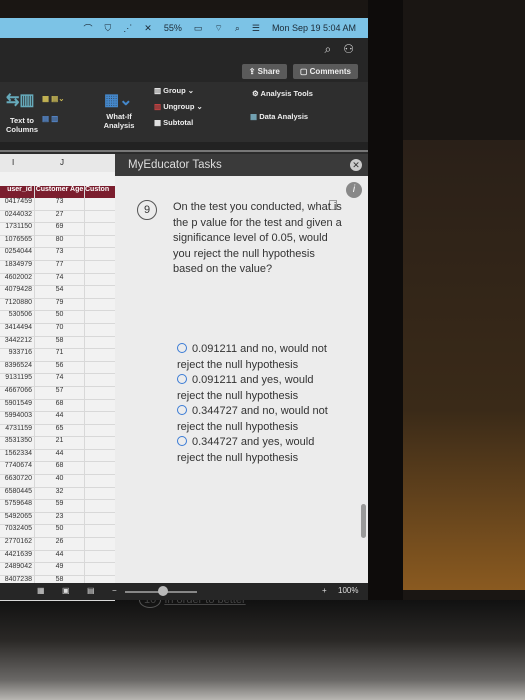  Describe the element at coordinates (57, 280) in the screenshot. I see `table-row: 4602002 74` at that location.